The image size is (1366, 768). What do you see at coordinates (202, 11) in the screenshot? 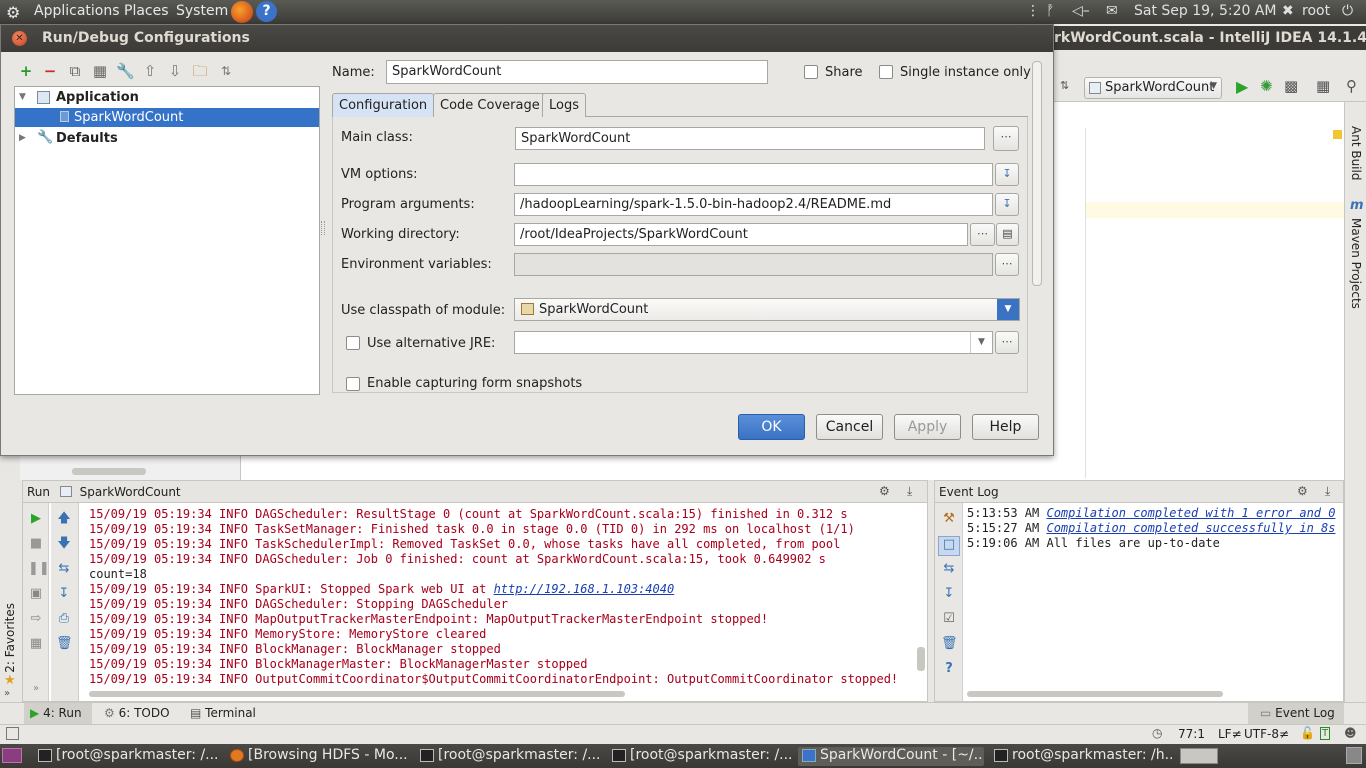
I see `menu-system: System` at bounding box center [202, 11].